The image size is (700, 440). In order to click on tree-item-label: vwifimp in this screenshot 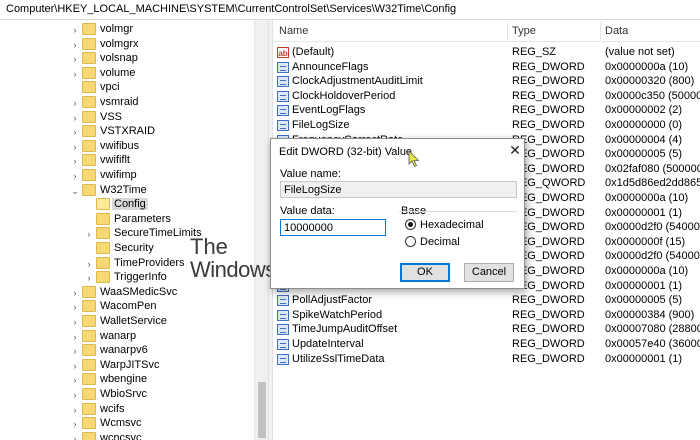, I will do `click(118, 175)`.